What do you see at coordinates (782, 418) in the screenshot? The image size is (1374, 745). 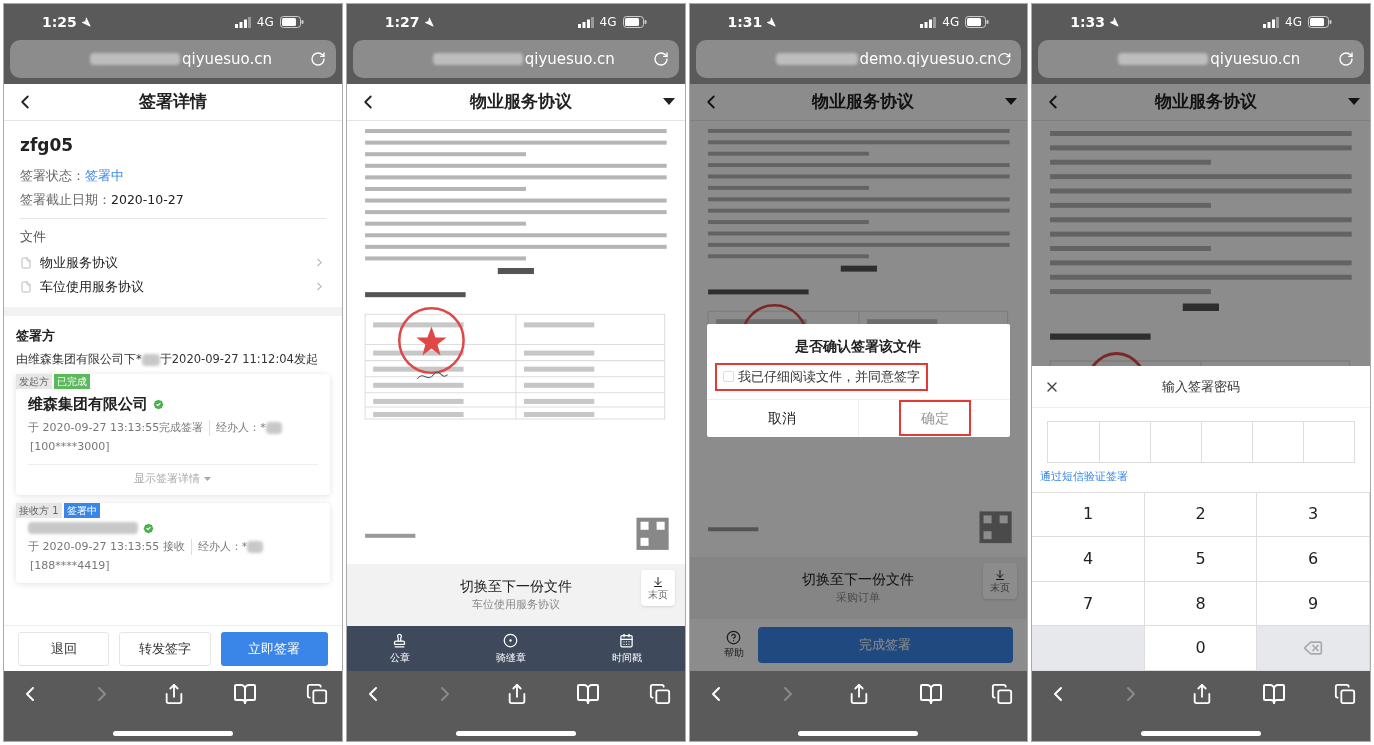 I see `cancel-button: 取消` at bounding box center [782, 418].